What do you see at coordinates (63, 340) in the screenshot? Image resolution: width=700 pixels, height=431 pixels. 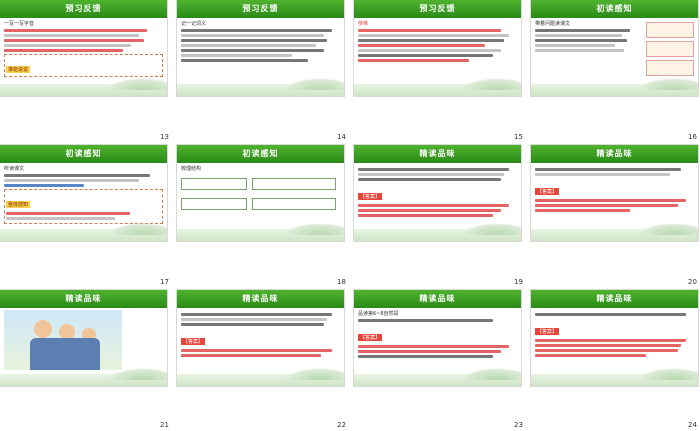 I see `family-illustration` at bounding box center [63, 340].